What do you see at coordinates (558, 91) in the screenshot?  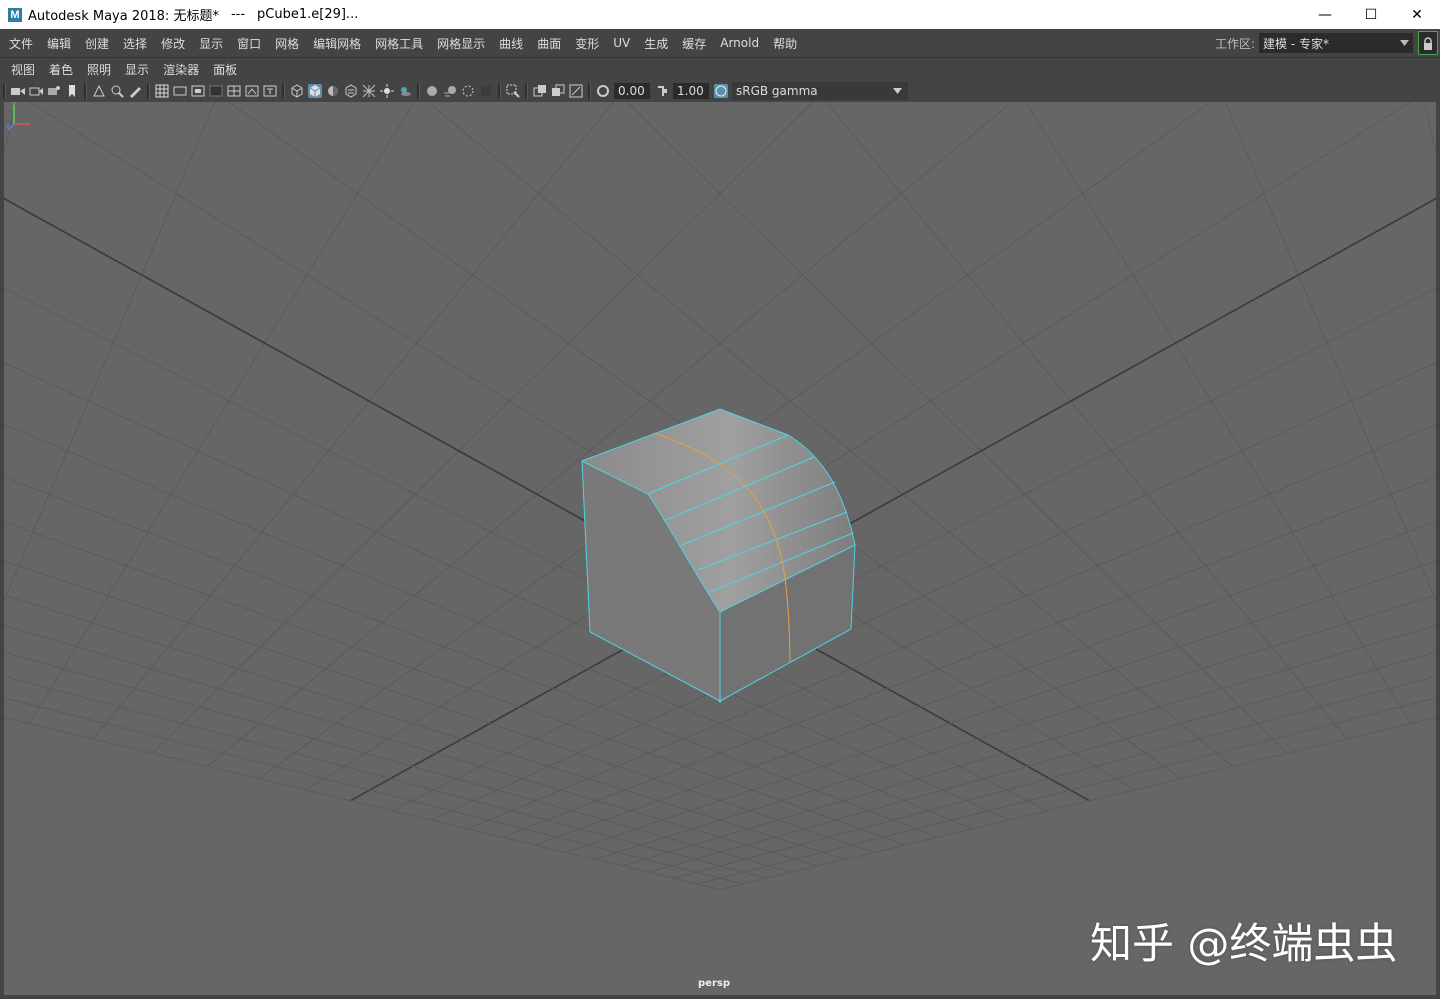 I see `xray-active-icon` at bounding box center [558, 91].